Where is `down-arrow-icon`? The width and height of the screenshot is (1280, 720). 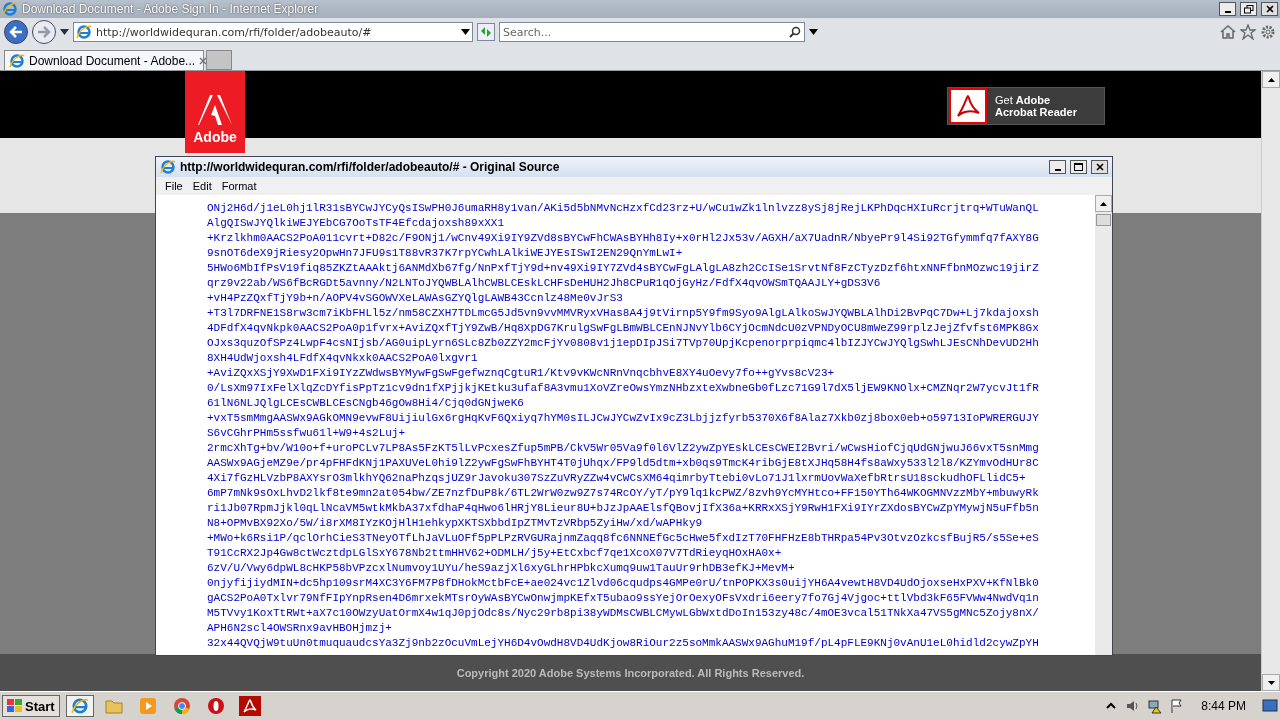
down-arrow-icon is located at coordinates (1271, 682).